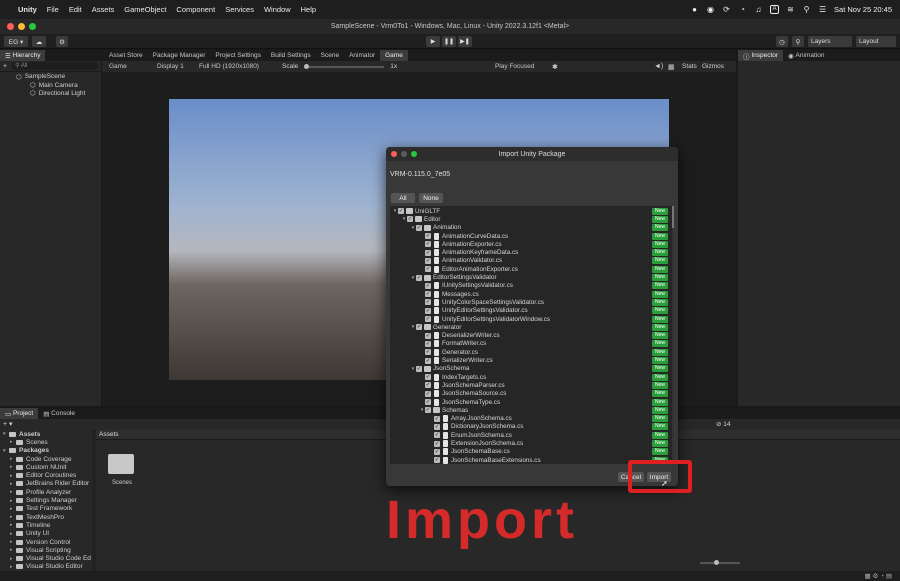  What do you see at coordinates (291, 55) in the screenshot?
I see `tab-build-settings: Build Settings` at bounding box center [291, 55].